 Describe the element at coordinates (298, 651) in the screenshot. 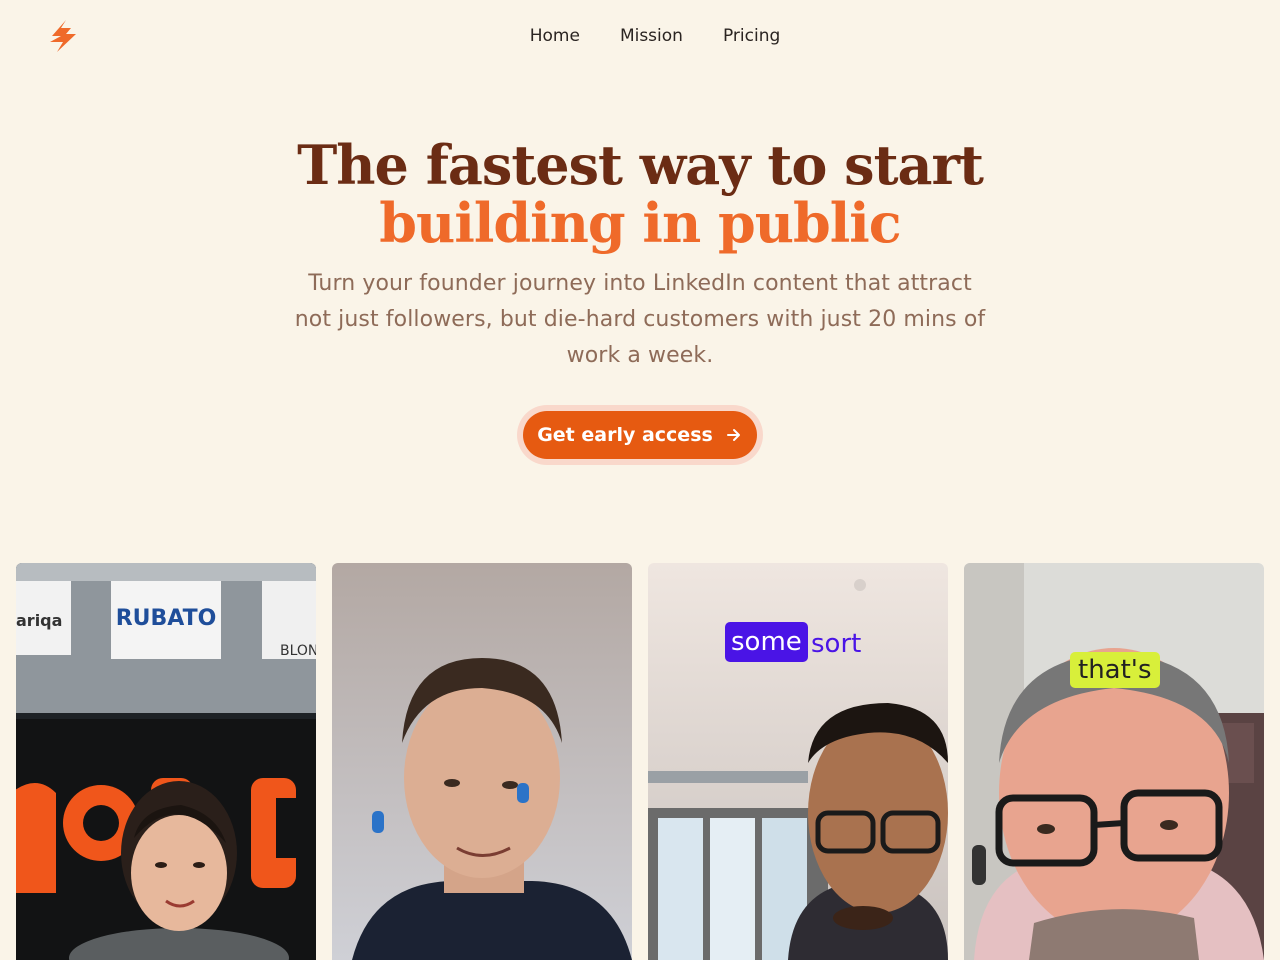

I see `banner-right: BLON` at that location.